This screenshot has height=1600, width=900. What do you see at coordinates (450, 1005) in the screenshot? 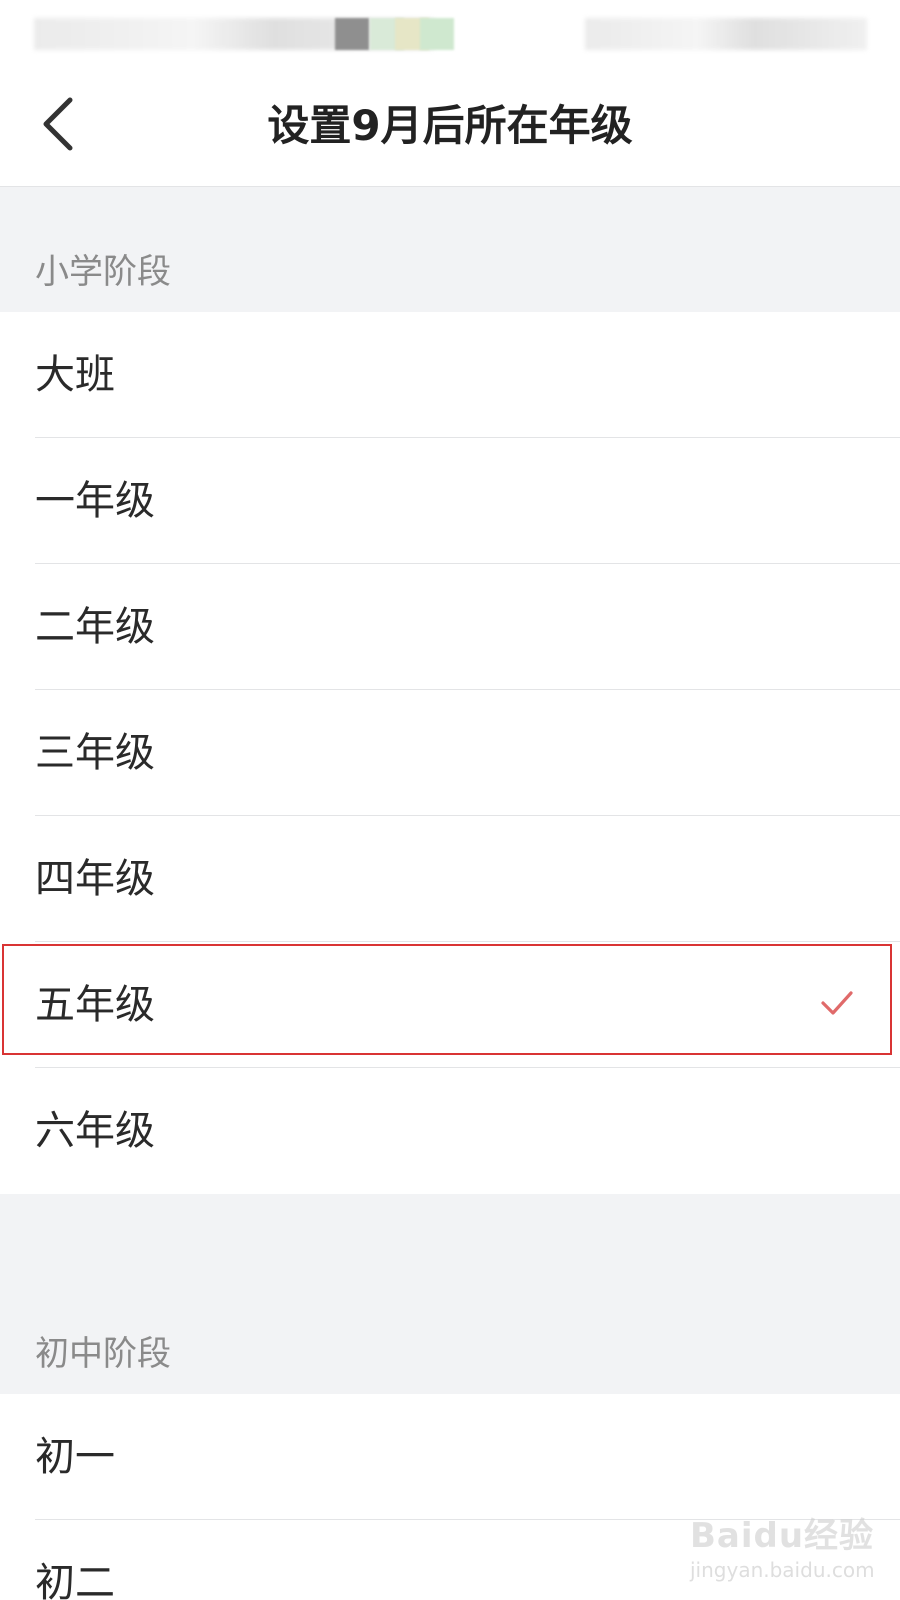
I see `list-item-grade-selected: 五年级` at bounding box center [450, 1005].